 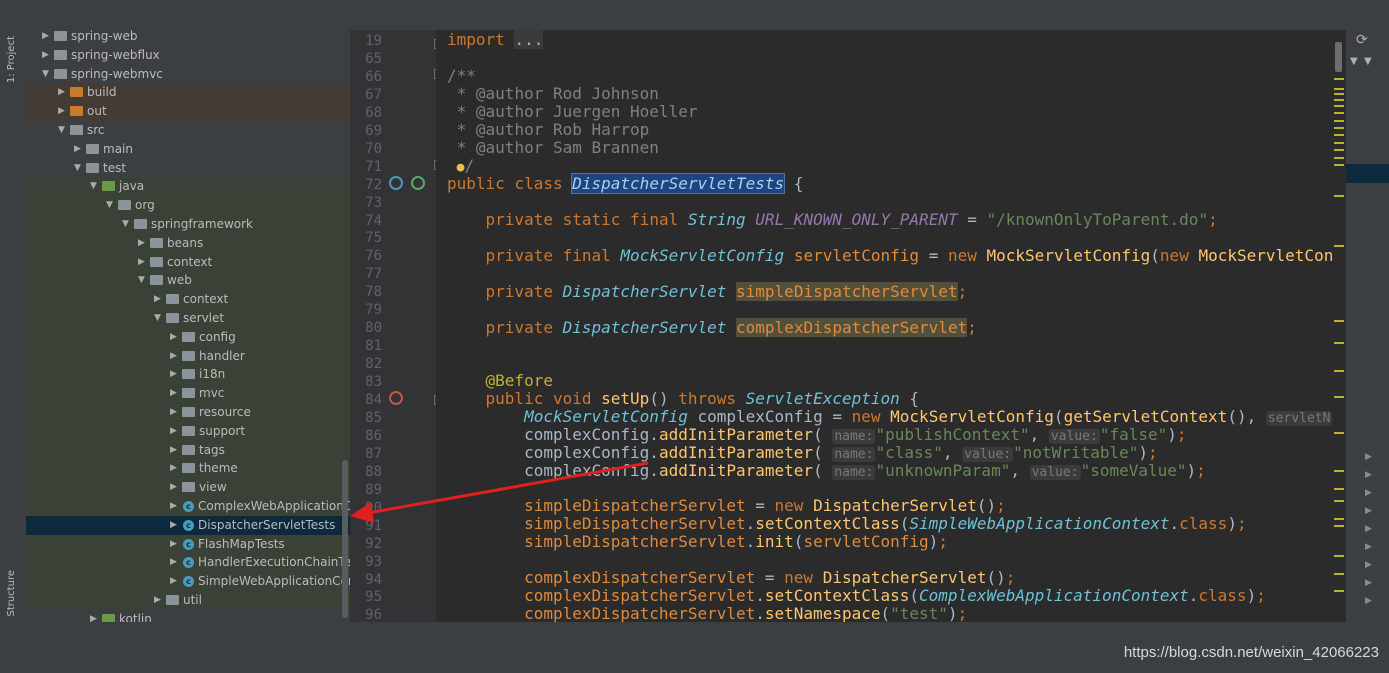 I want to click on tree-item: ▶c ComplexWebApplicationCon, so click(x=188, y=506).